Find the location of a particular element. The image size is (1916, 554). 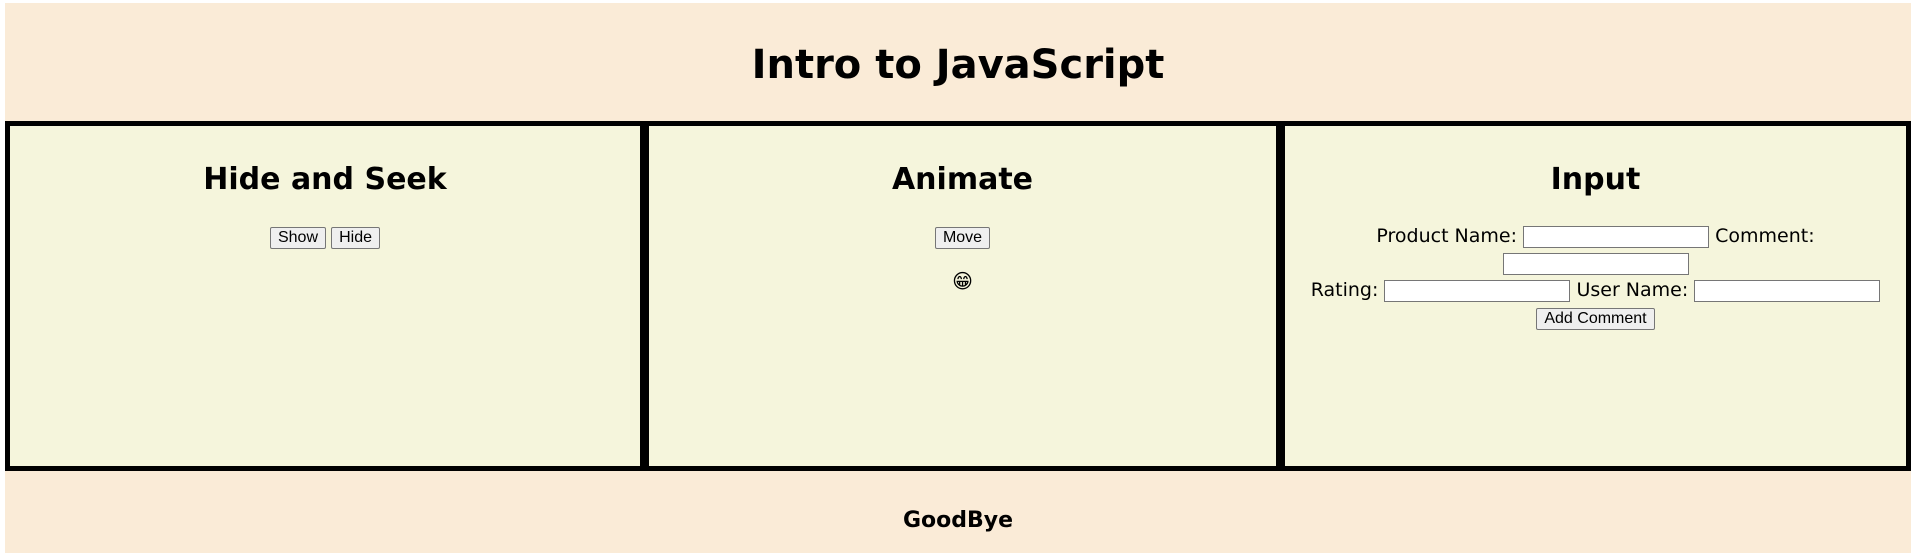

input-title: Input is located at coordinates (1595, 179).